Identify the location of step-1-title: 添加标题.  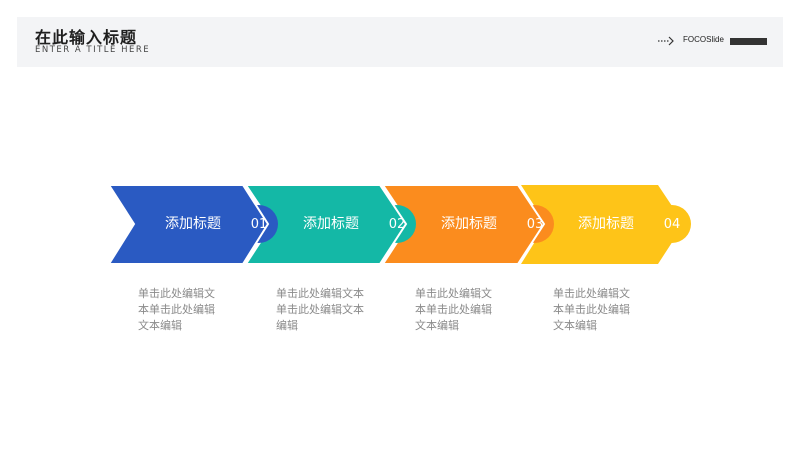
(193, 224).